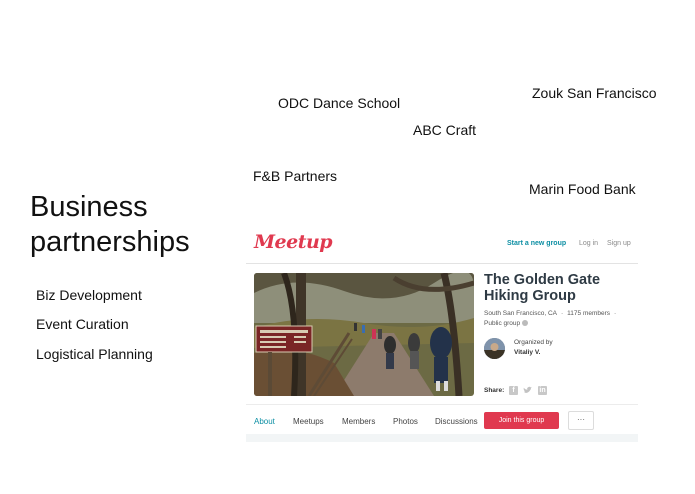 The width and height of the screenshot is (695, 494). Describe the element at coordinates (94, 354) in the screenshot. I see `skill-logistical-planning: Logistical Planning` at that location.